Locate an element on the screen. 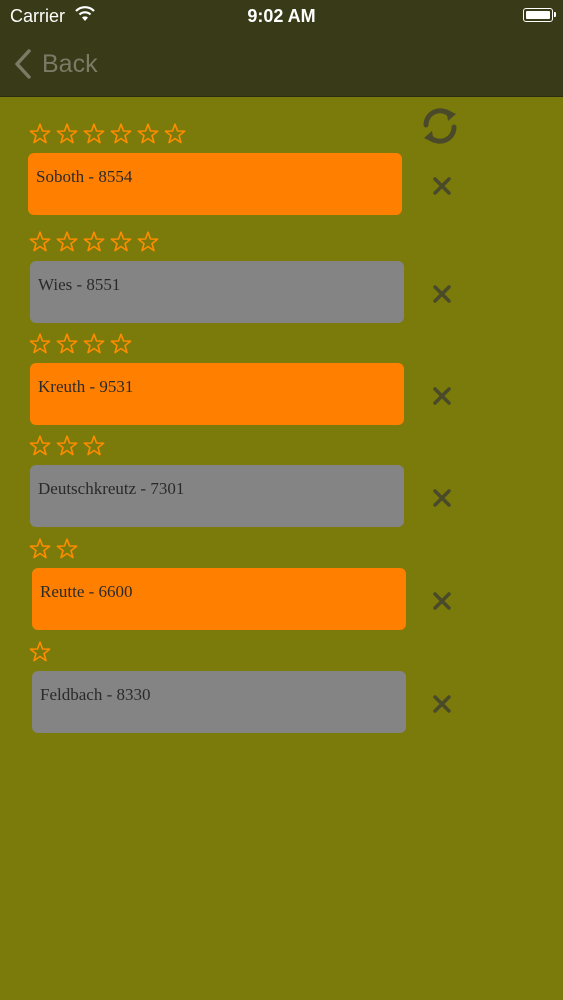  location-card: Kreuth - 9531 is located at coordinates (217, 394).